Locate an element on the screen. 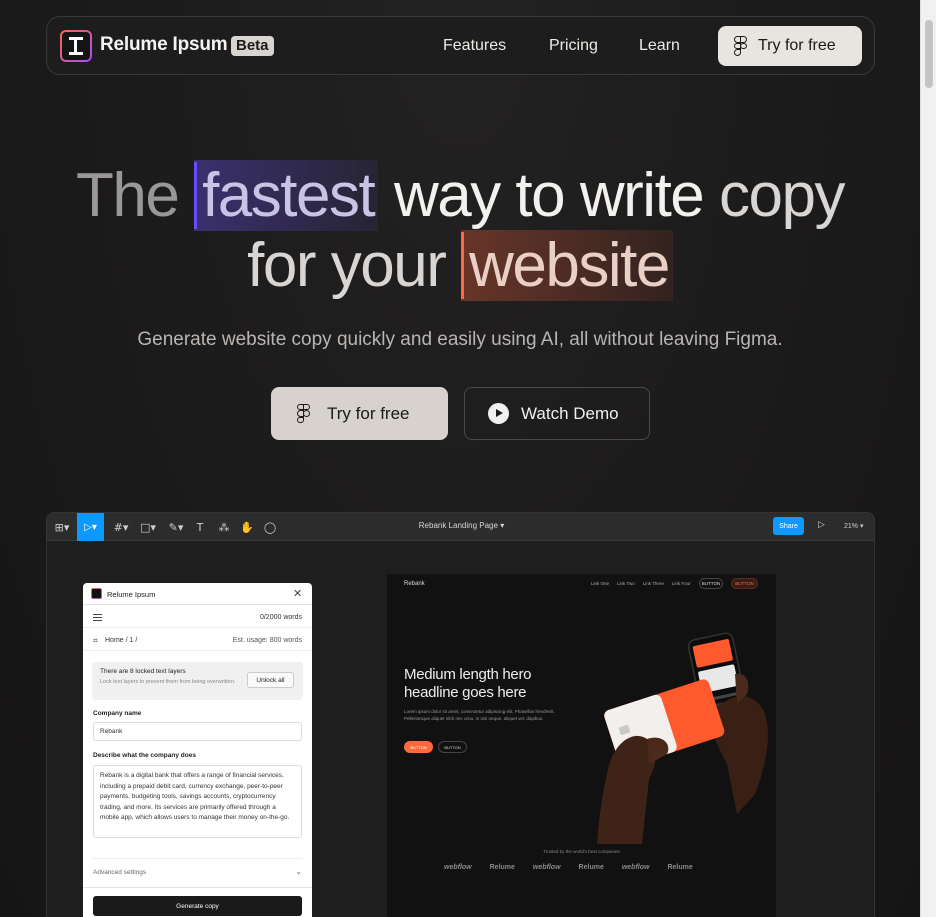  brand-name: Relume Ipsum is located at coordinates (164, 45).